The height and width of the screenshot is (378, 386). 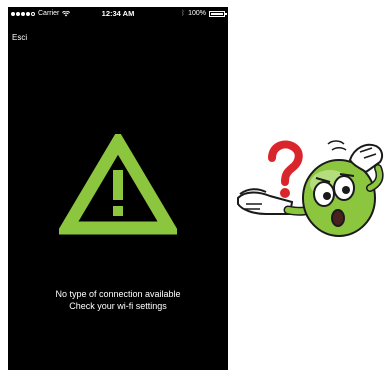 I want to click on confused-mascot-illustration, so click(x=310, y=188).